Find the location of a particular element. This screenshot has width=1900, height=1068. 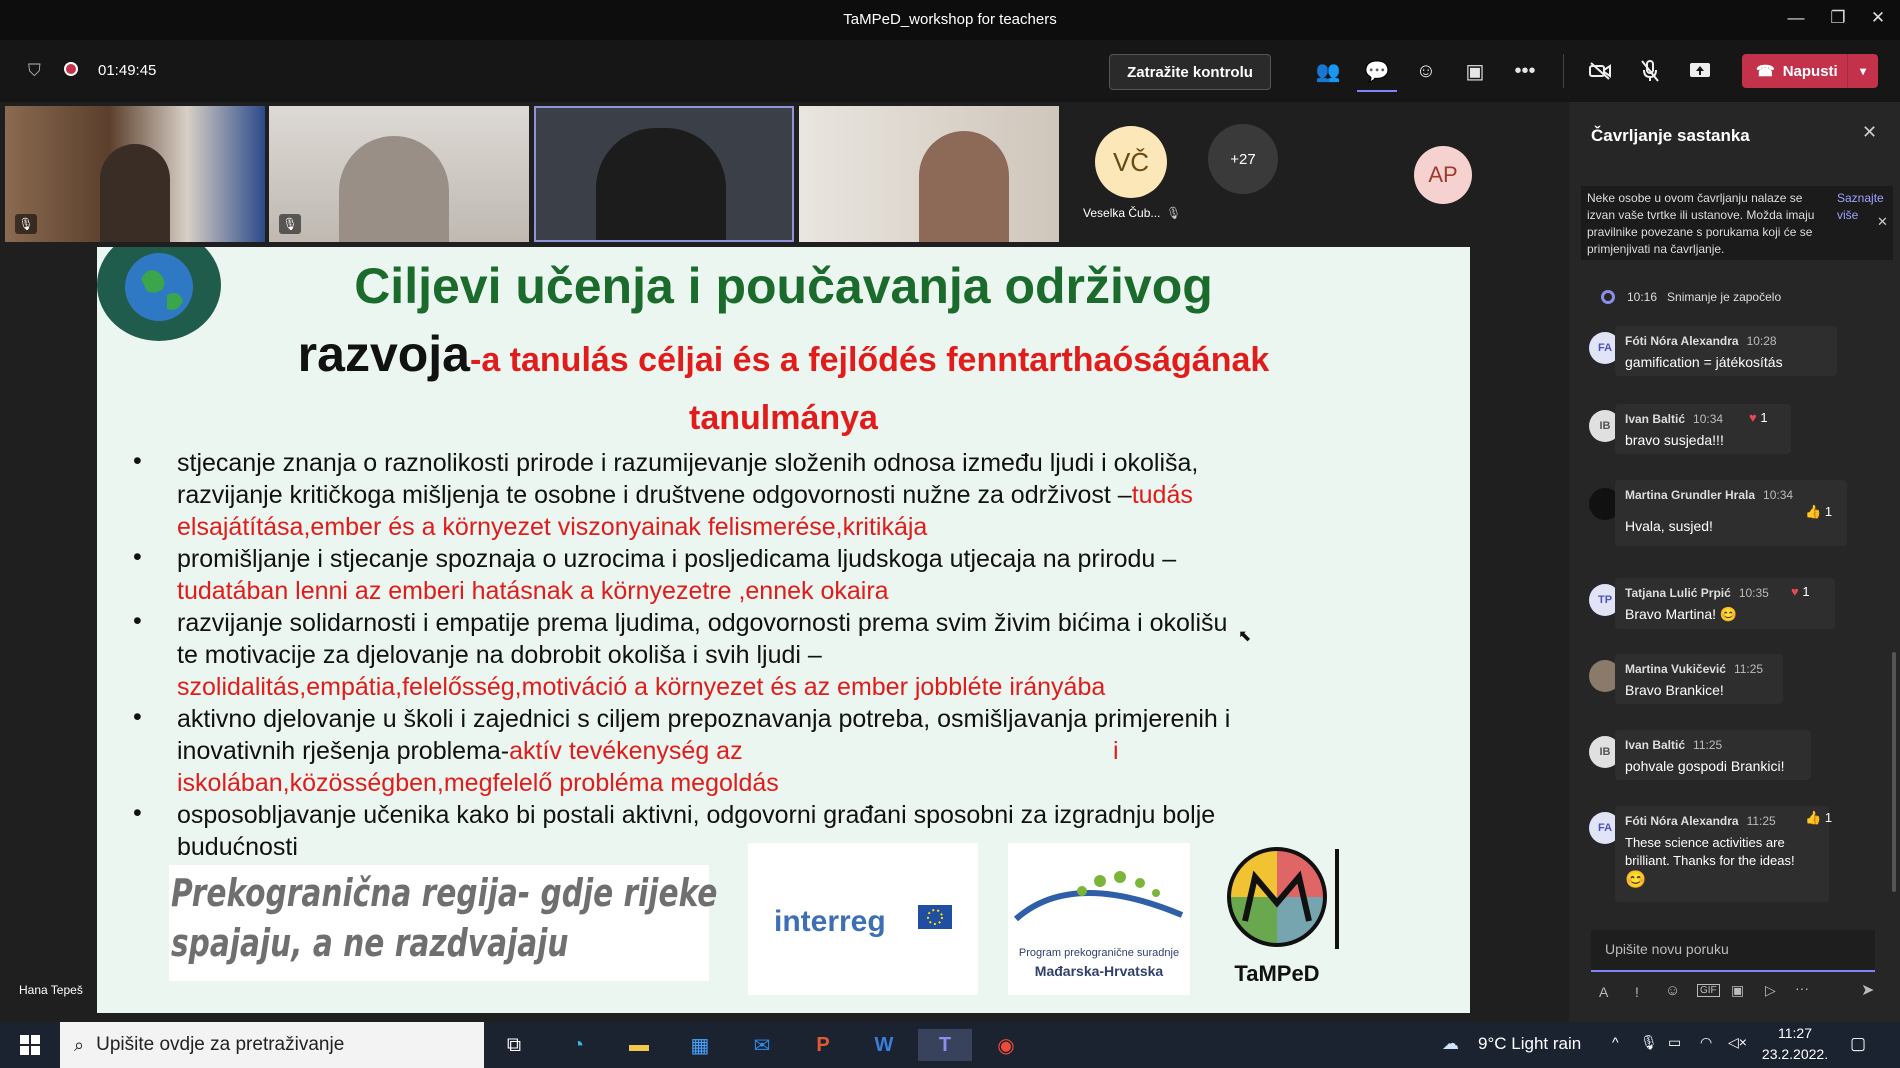

message-text: Hvala, susjed! is located at coordinates (1669, 526).